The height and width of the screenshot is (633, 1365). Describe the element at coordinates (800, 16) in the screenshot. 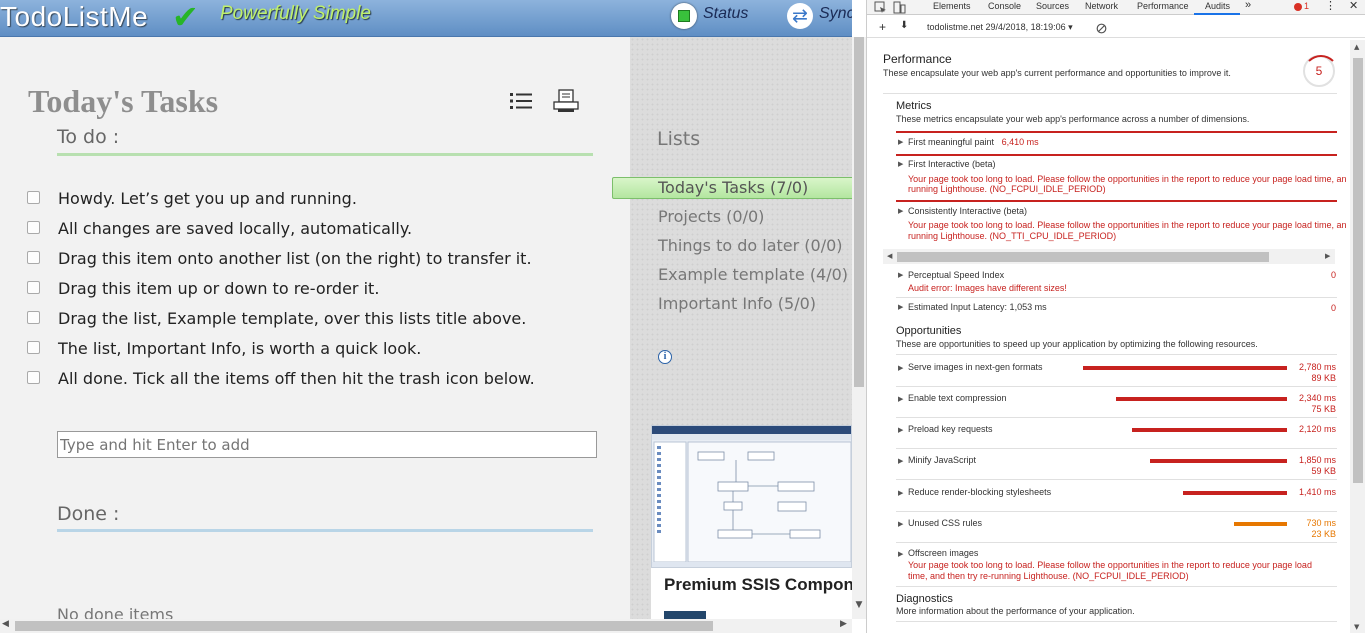

I see `sync-icon: ⇄` at that location.